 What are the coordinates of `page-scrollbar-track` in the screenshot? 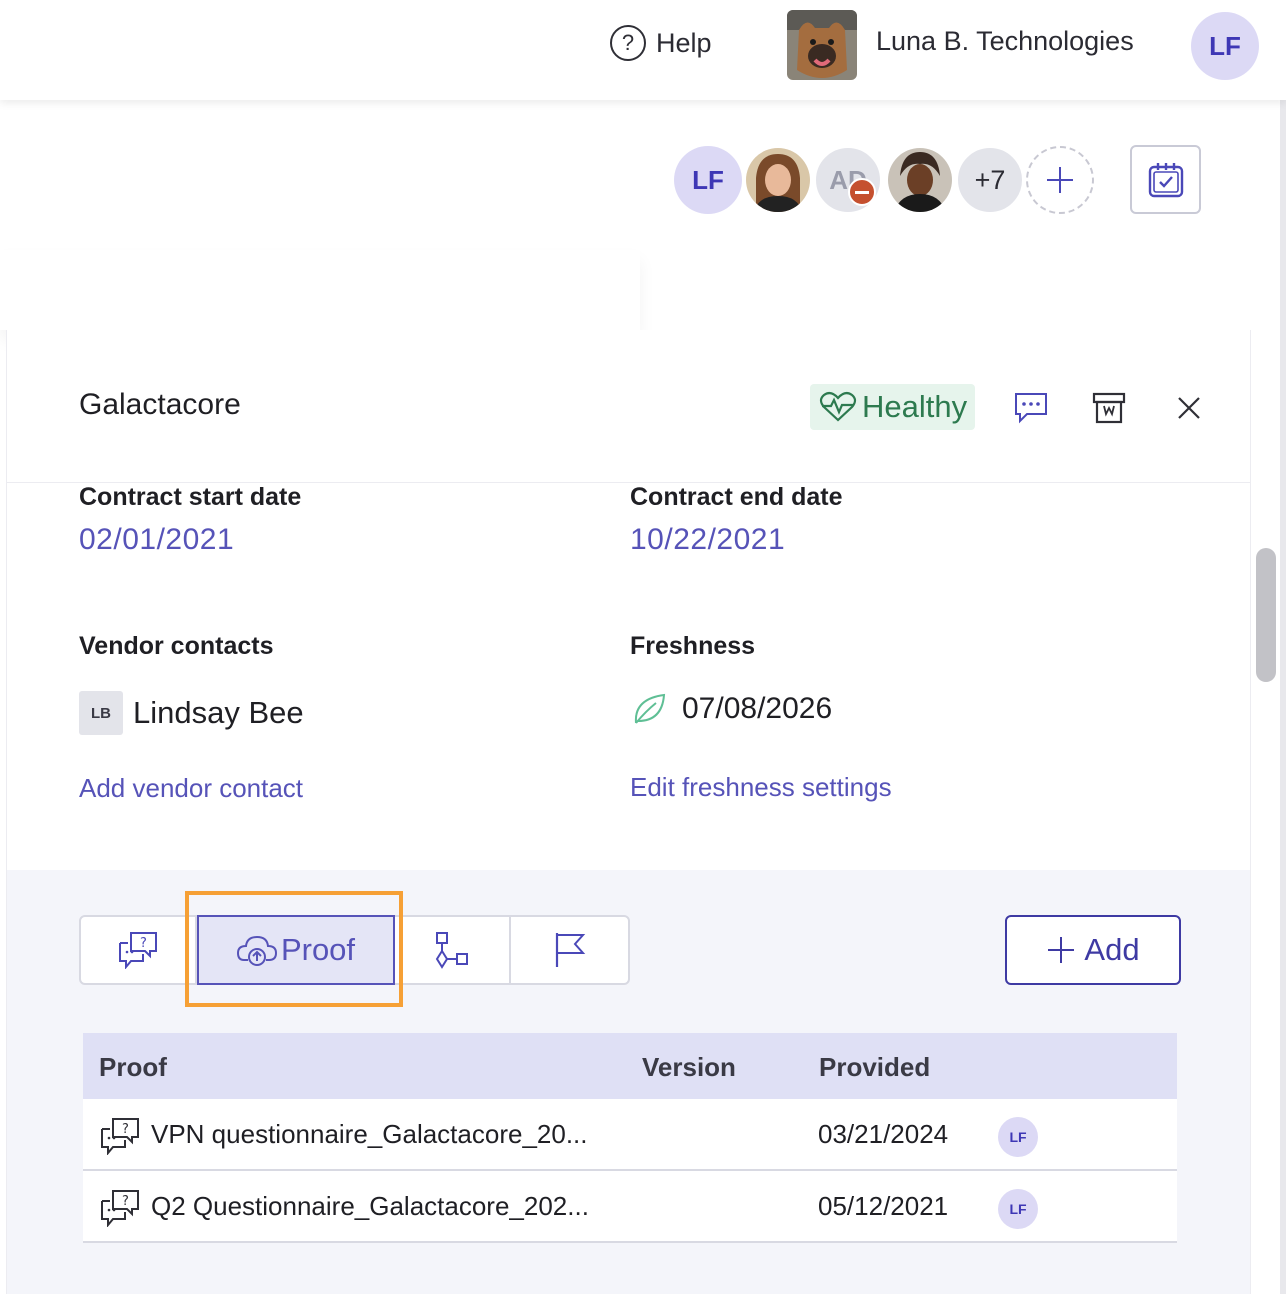 It's located at (1283, 697).